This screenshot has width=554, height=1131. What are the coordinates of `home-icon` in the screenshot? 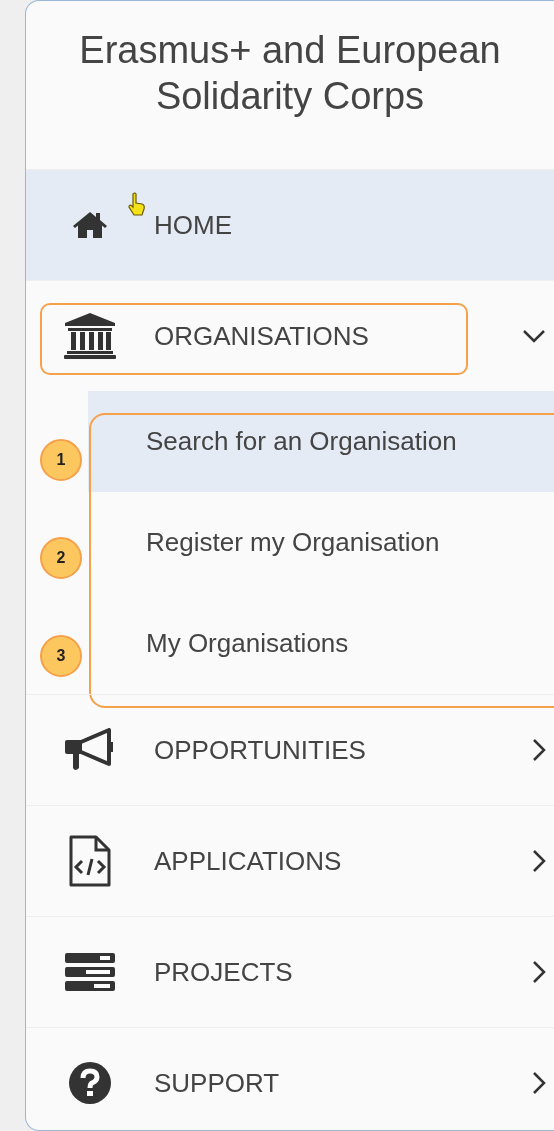 It's located at (90, 225).